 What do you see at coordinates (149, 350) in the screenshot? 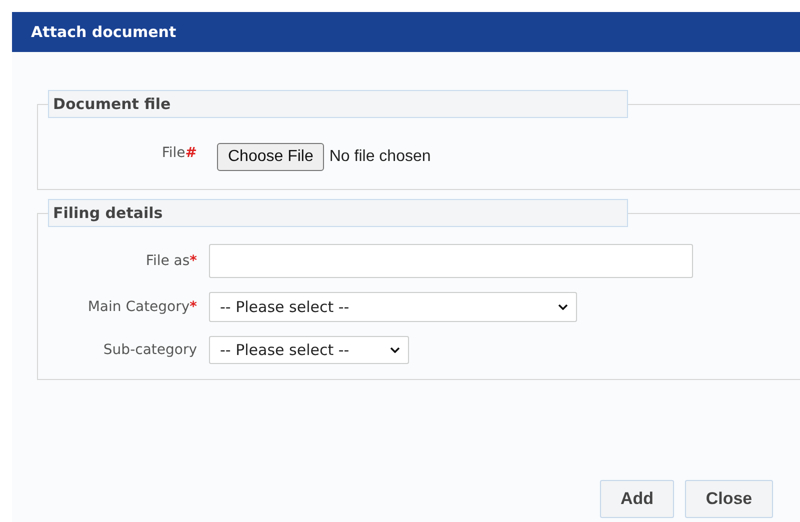
I see `field-label: Sub-category` at bounding box center [149, 350].